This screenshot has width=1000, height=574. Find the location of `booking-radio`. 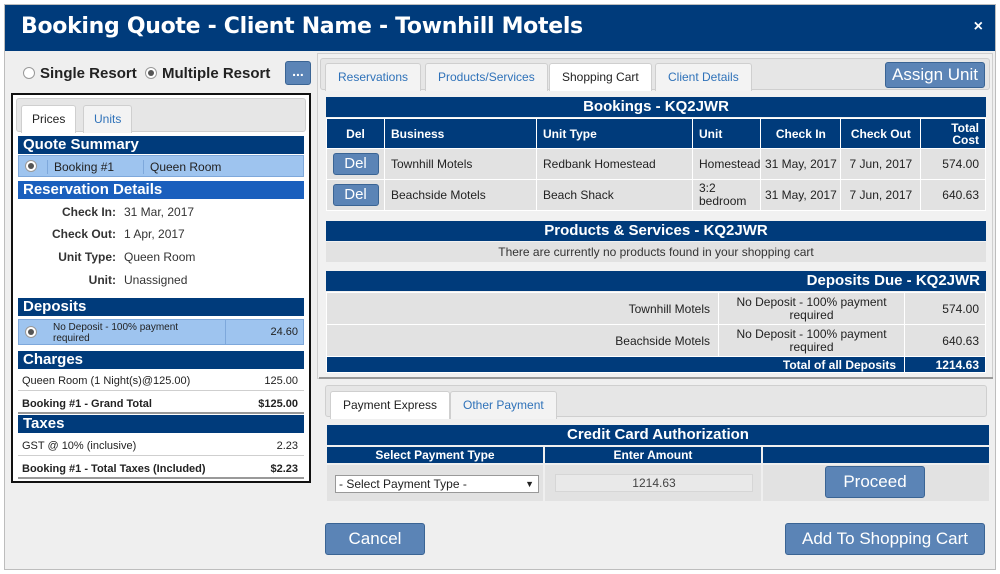

booking-radio is located at coordinates (31, 166).